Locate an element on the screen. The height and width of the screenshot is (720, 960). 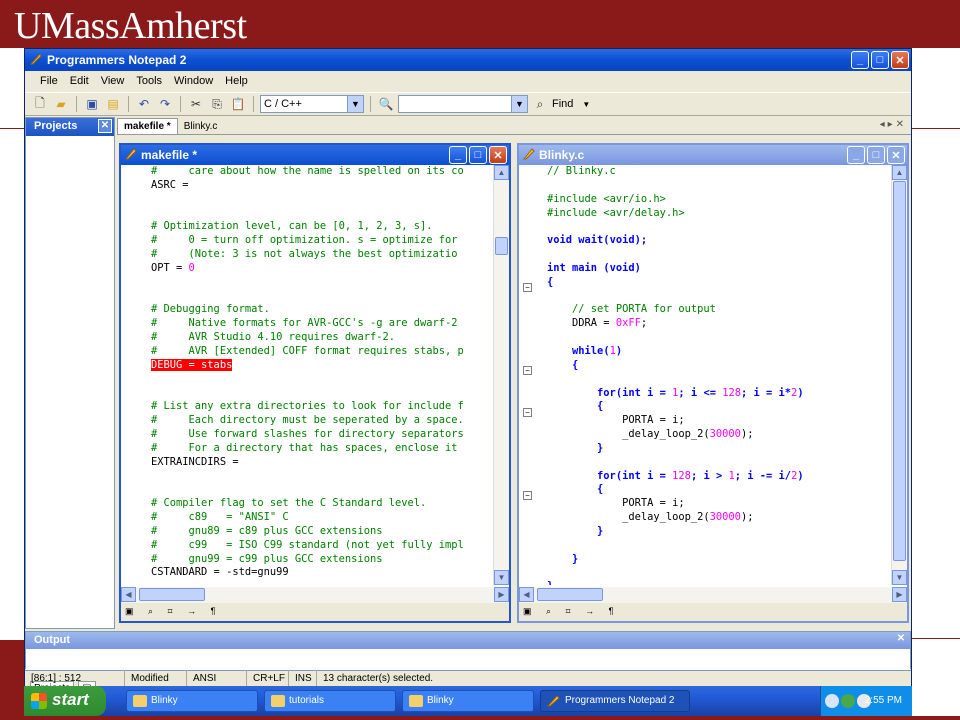
scroll-left-icon: ◀ is located at coordinates (526, 594).